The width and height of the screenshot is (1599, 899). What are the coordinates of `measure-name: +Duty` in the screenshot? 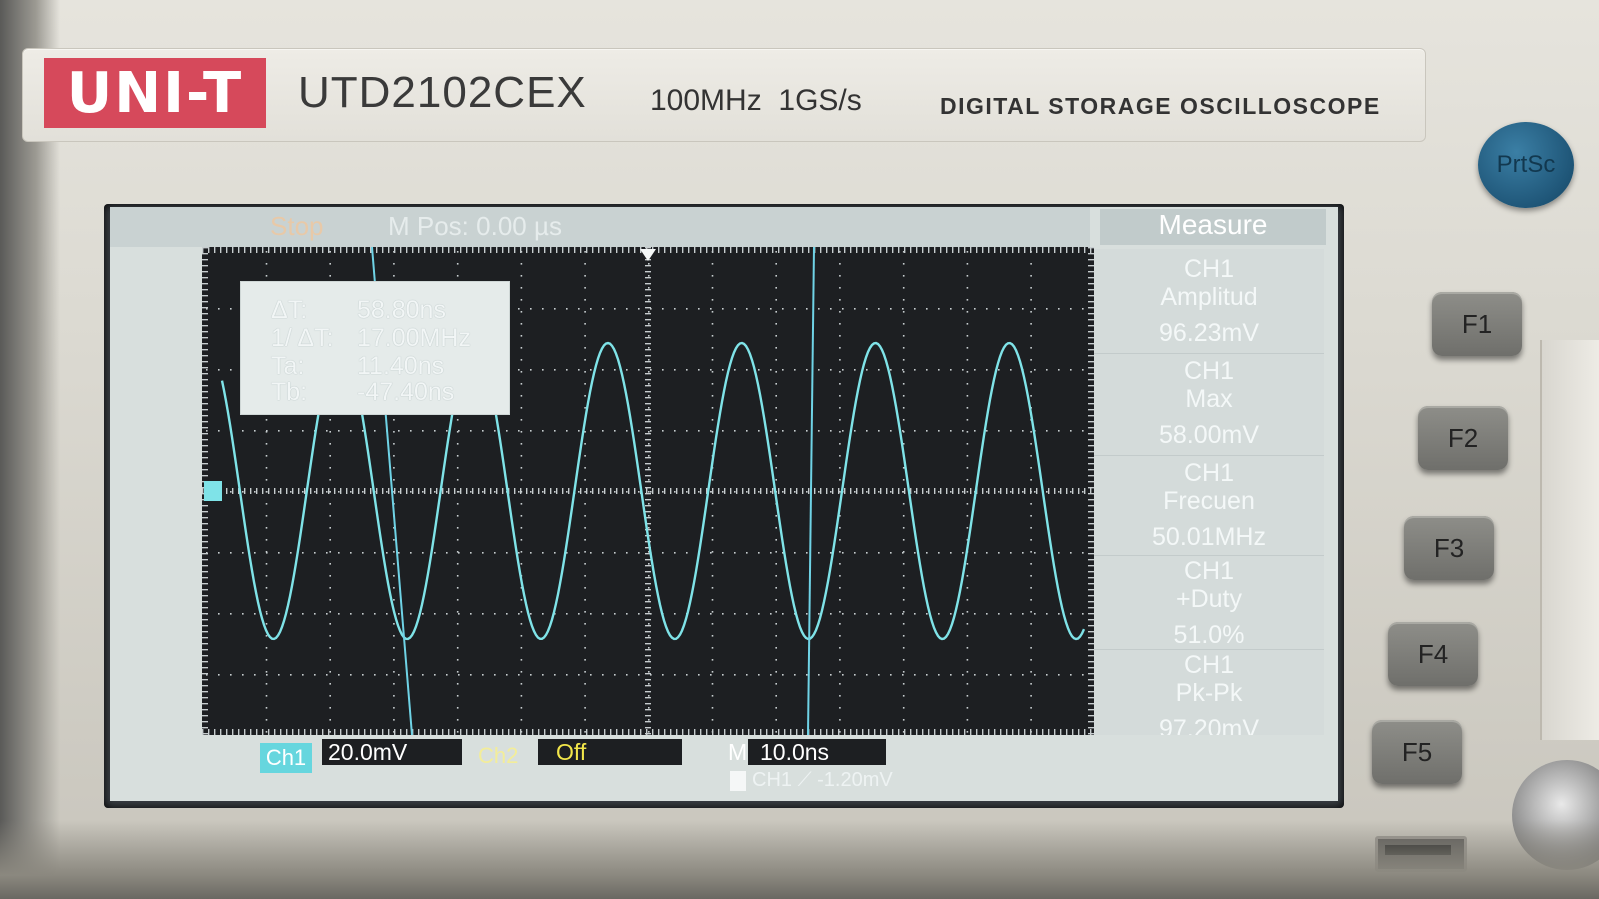 It's located at (1208, 599).